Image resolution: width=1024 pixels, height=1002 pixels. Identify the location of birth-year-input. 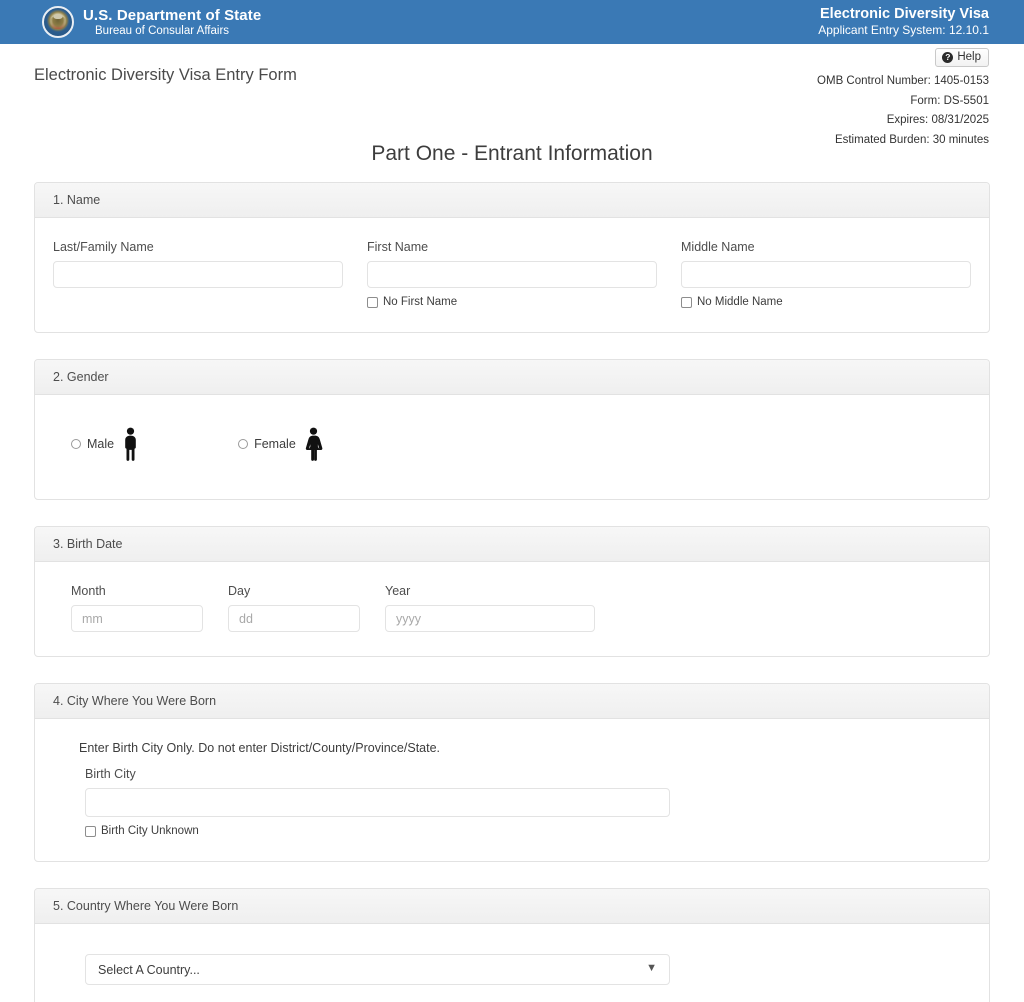
(490, 618).